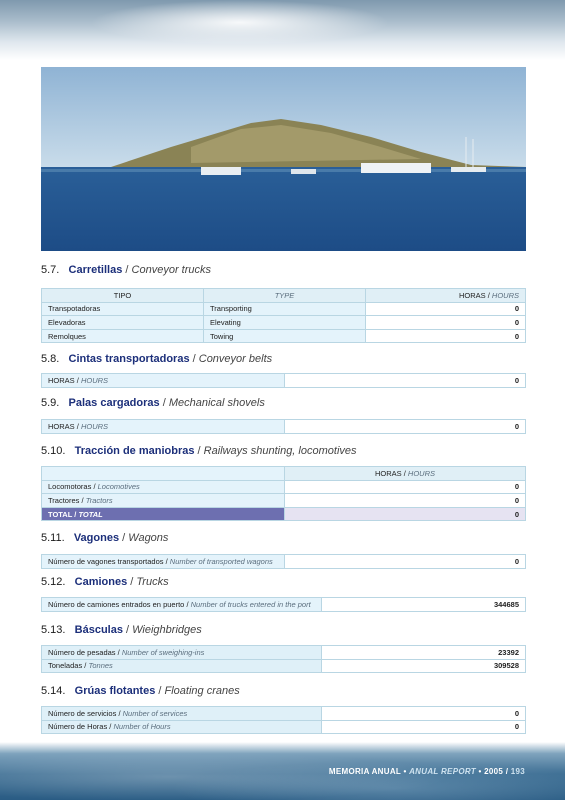 The width and height of the screenshot is (565, 800). I want to click on header-sky-band, so click(282, 30).